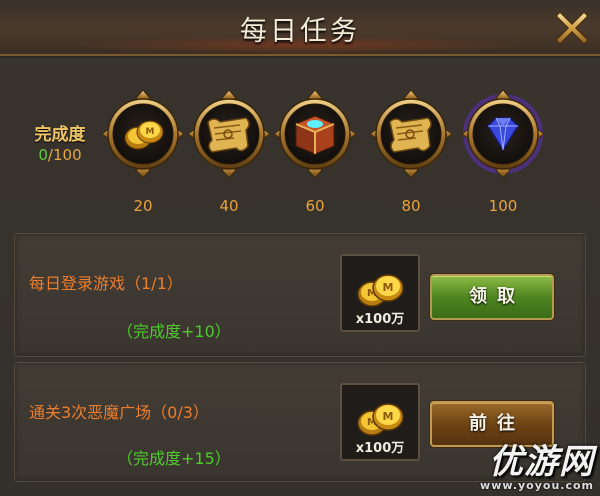 Image resolution: width=600 pixels, height=496 pixels. What do you see at coordinates (174, 331) in the screenshot?
I see `task-completion-reward: （完成度+10）` at bounding box center [174, 331].